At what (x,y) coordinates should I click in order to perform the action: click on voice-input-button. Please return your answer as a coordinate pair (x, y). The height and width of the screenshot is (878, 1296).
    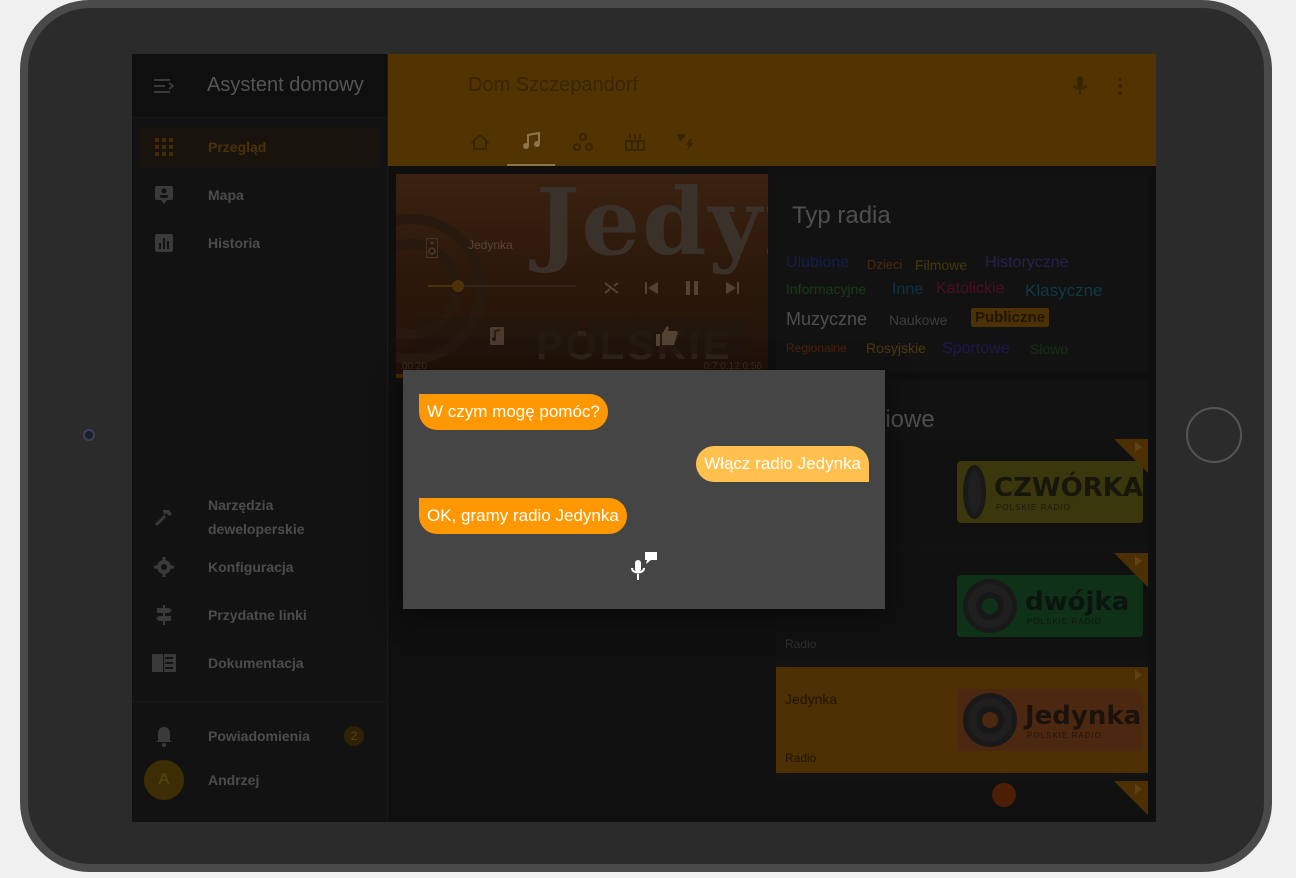
    Looking at the image, I should click on (643, 566).